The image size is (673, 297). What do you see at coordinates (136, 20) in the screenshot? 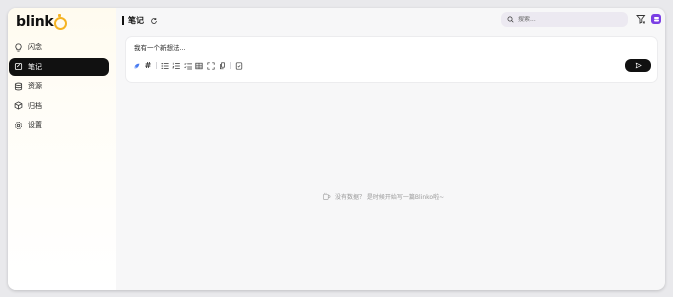
I see `page-title: 笔记` at bounding box center [136, 20].